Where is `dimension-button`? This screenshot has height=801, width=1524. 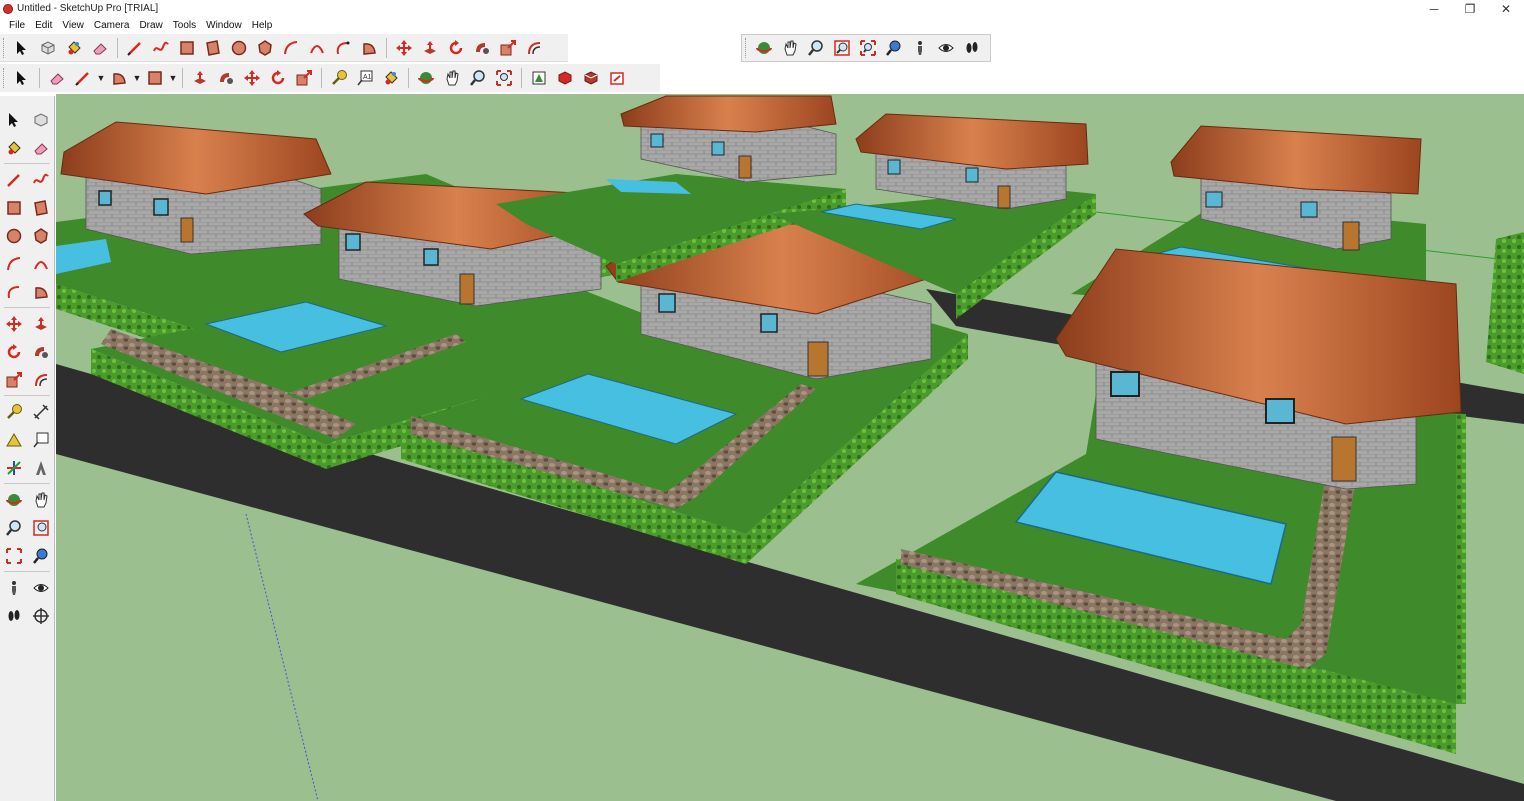
dimension-button is located at coordinates (40, 411).